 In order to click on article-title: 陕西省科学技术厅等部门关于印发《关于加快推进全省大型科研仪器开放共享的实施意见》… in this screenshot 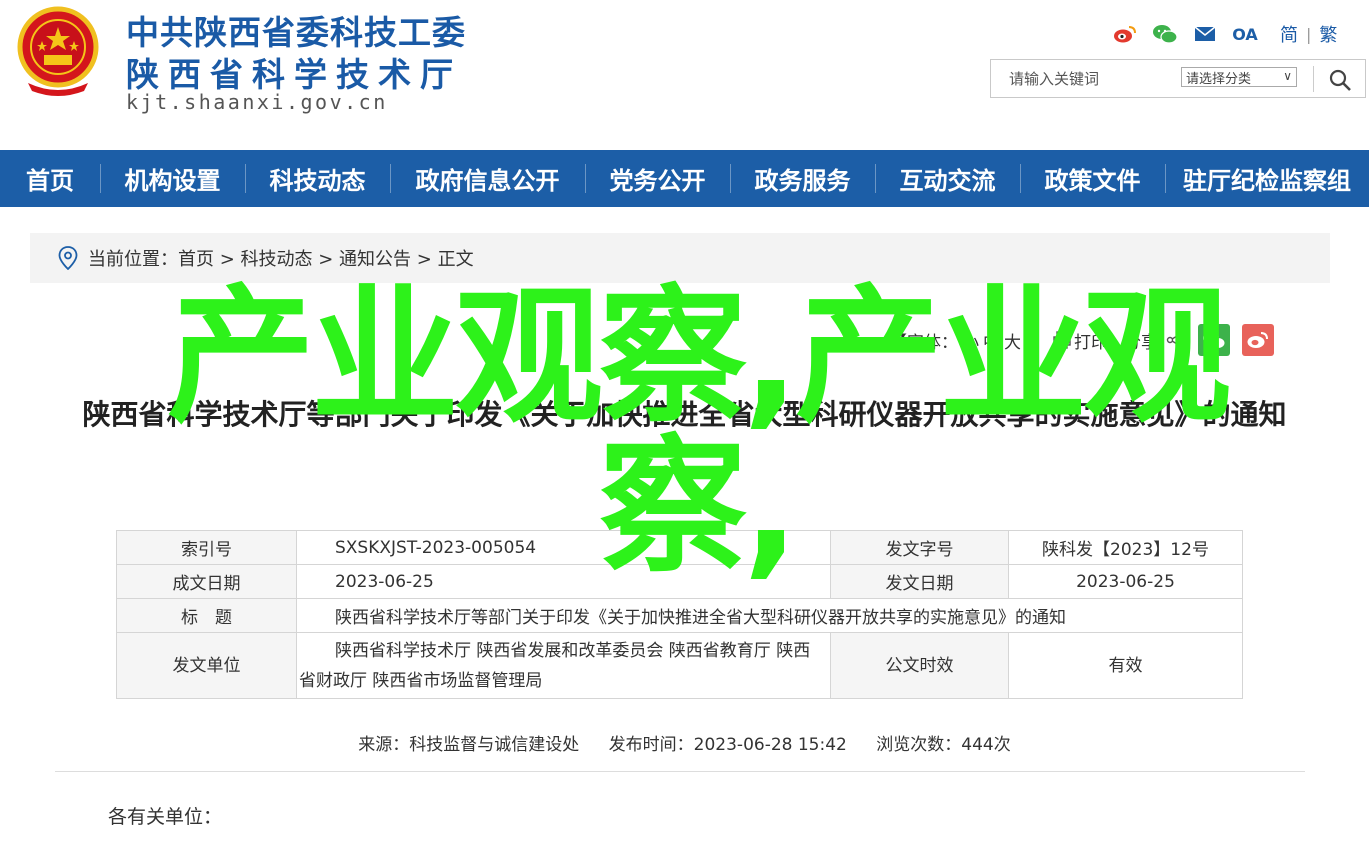, I will do `click(684, 414)`.